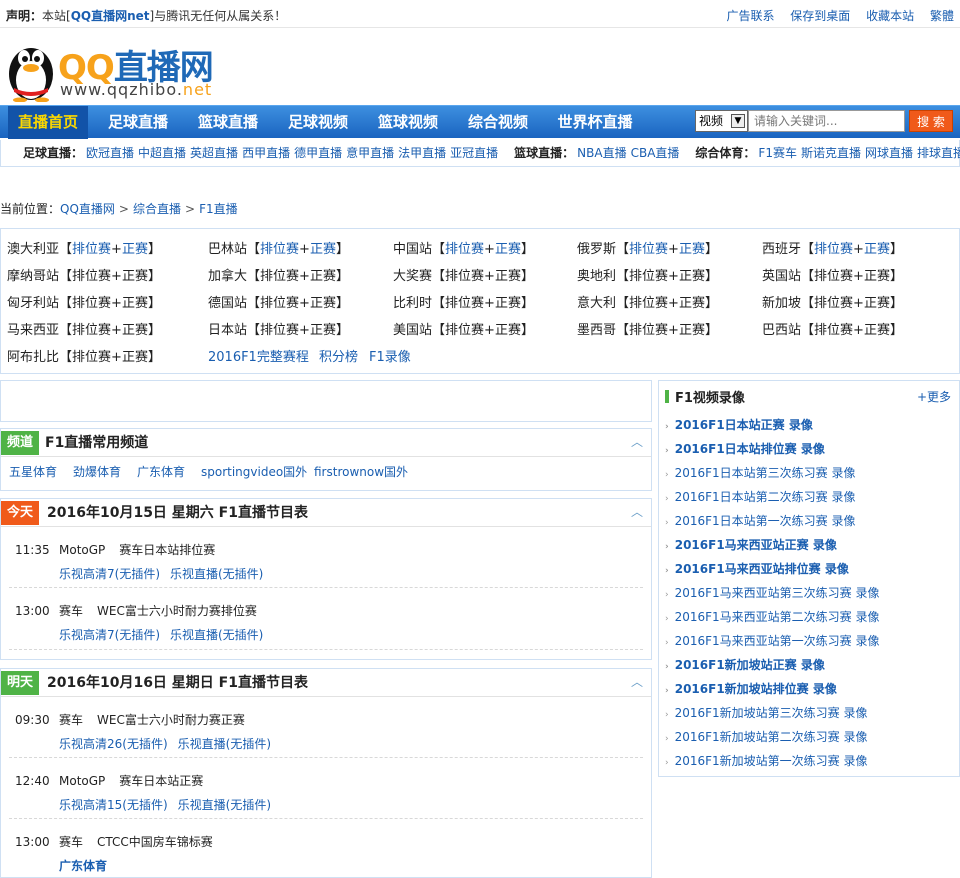 The image size is (960, 878). Describe the element at coordinates (721, 121) in the screenshot. I see `search-type-select: 视频 ▼` at that location.